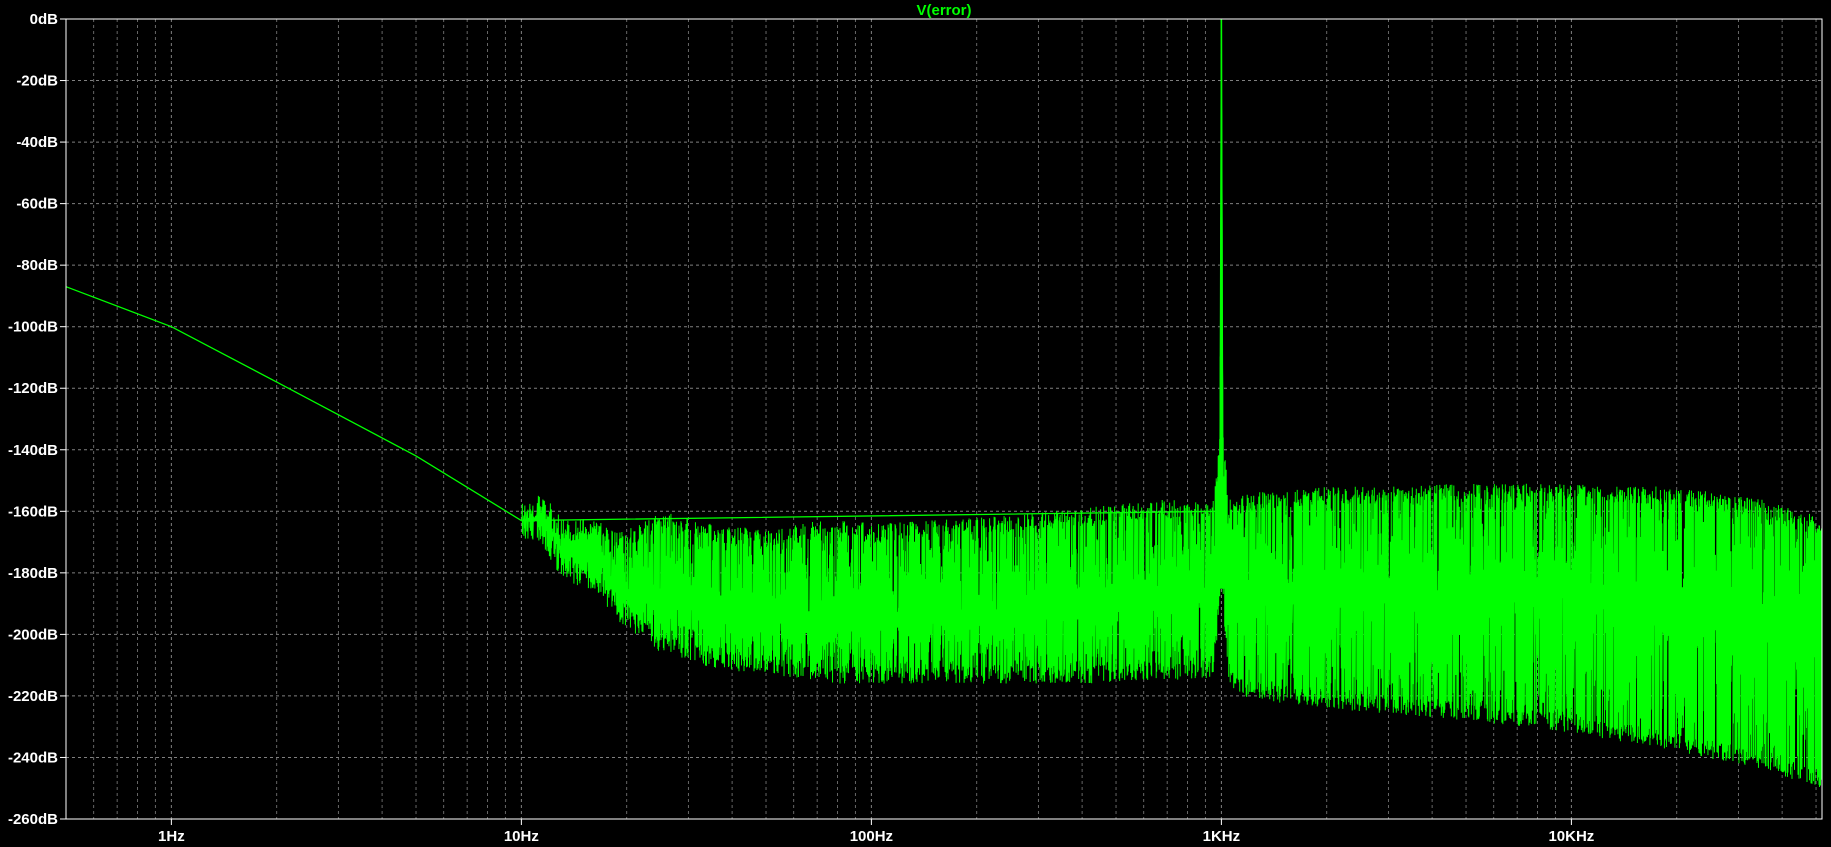 Image resolution: width=1831 pixels, height=847 pixels. Describe the element at coordinates (33, 819) in the screenshot. I see `y-tick-label: -260dB` at that location.